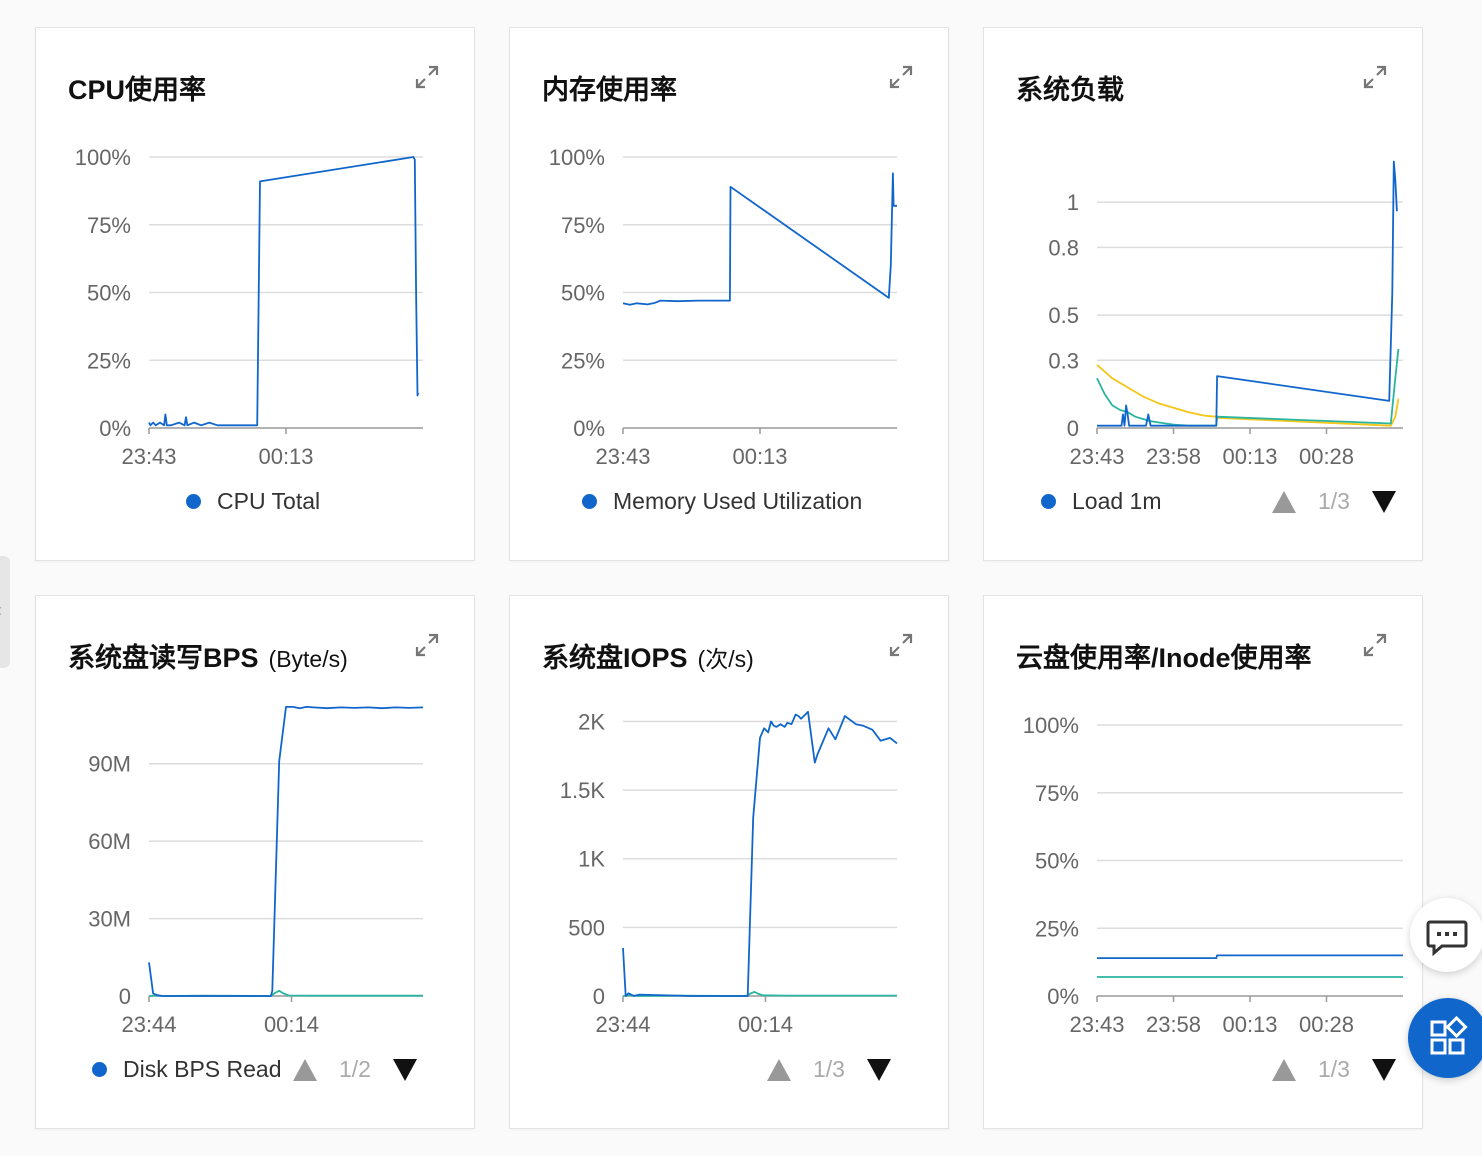 This screenshot has height=1156, width=1482. I want to click on legend-item: Load 1m, so click(1101, 501).